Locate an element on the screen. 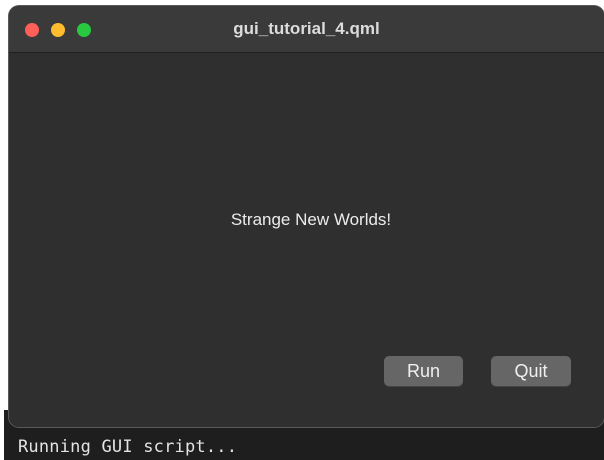 The image size is (604, 460). title-bar: gui_tutorial_4.qml is located at coordinates (306, 29).